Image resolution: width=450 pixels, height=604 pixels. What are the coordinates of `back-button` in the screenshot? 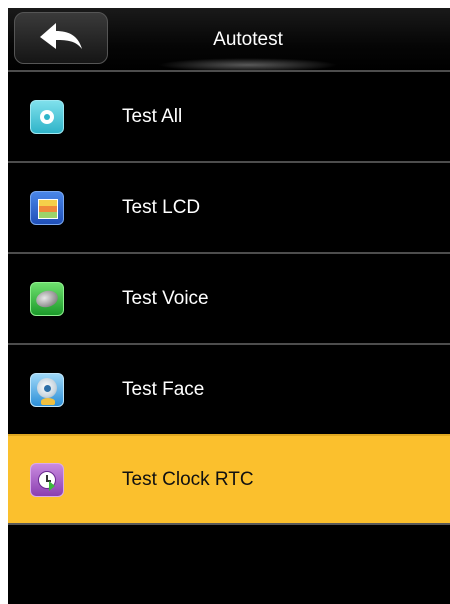 It's located at (61, 38).